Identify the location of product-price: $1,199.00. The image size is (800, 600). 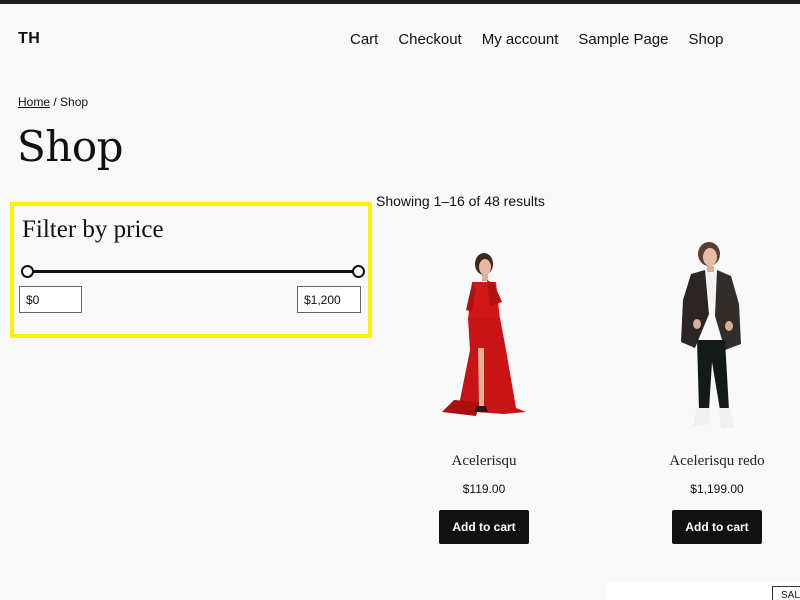
(717, 489).